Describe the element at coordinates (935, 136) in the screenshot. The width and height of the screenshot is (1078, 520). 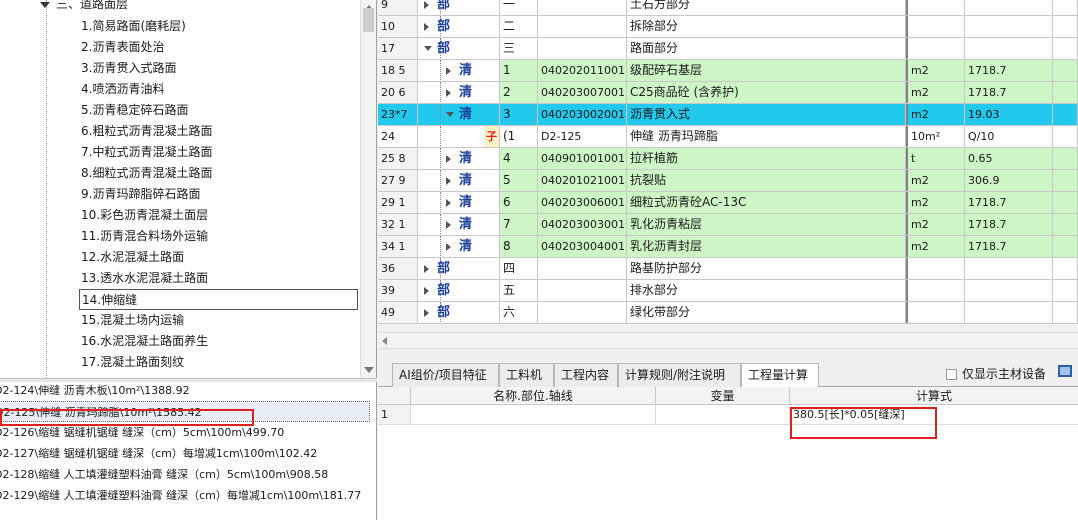
I see `row-unit: 10m²` at that location.